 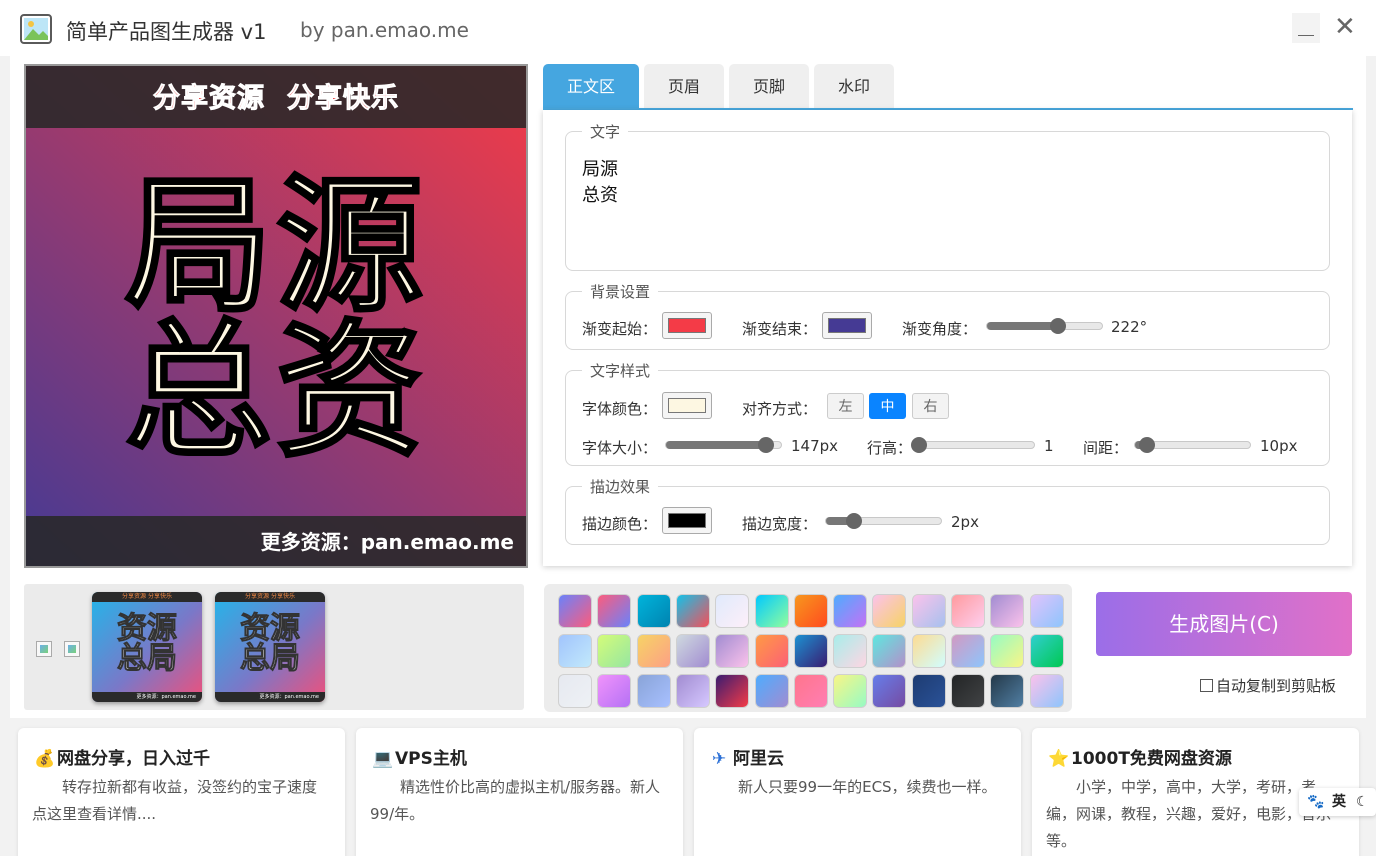 What do you see at coordinates (1059, 759) in the screenshot?
I see `star-icon: ⭐` at bounding box center [1059, 759].